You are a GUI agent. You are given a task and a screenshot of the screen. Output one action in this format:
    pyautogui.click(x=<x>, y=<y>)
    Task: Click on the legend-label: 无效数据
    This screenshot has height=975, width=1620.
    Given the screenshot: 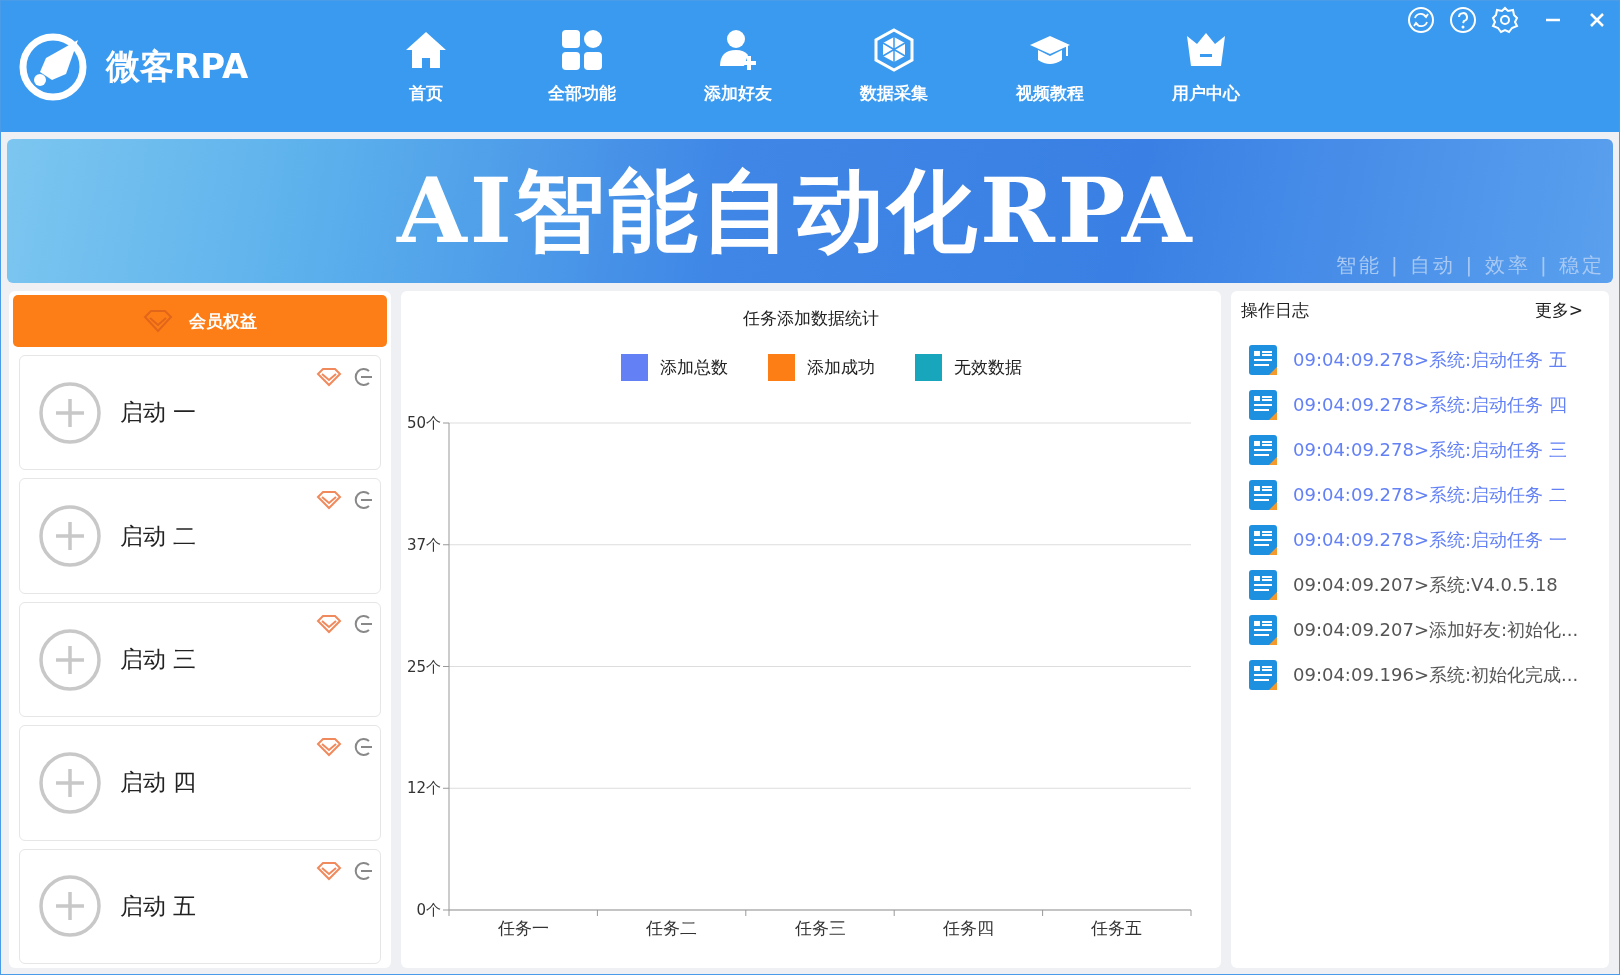 What is the action you would take?
    pyautogui.click(x=987, y=367)
    